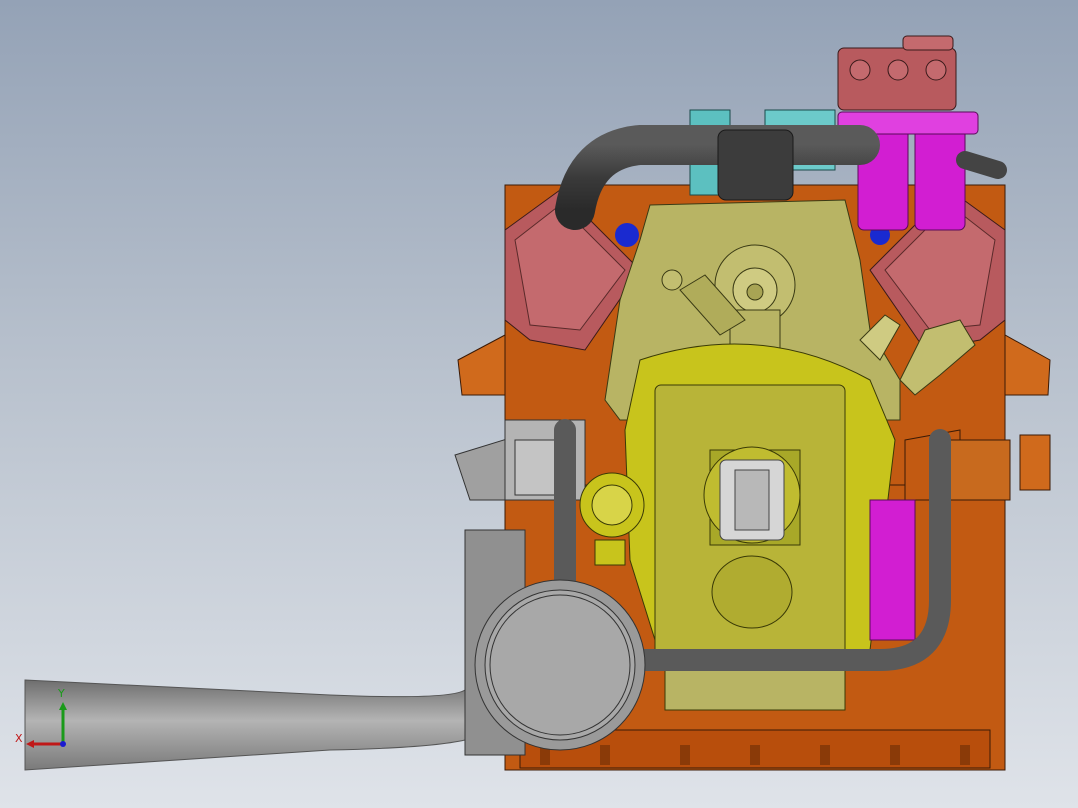 This screenshot has height=808, width=1078. Describe the element at coordinates (61, 693) in the screenshot. I see `y-axis-label: Y` at that location.